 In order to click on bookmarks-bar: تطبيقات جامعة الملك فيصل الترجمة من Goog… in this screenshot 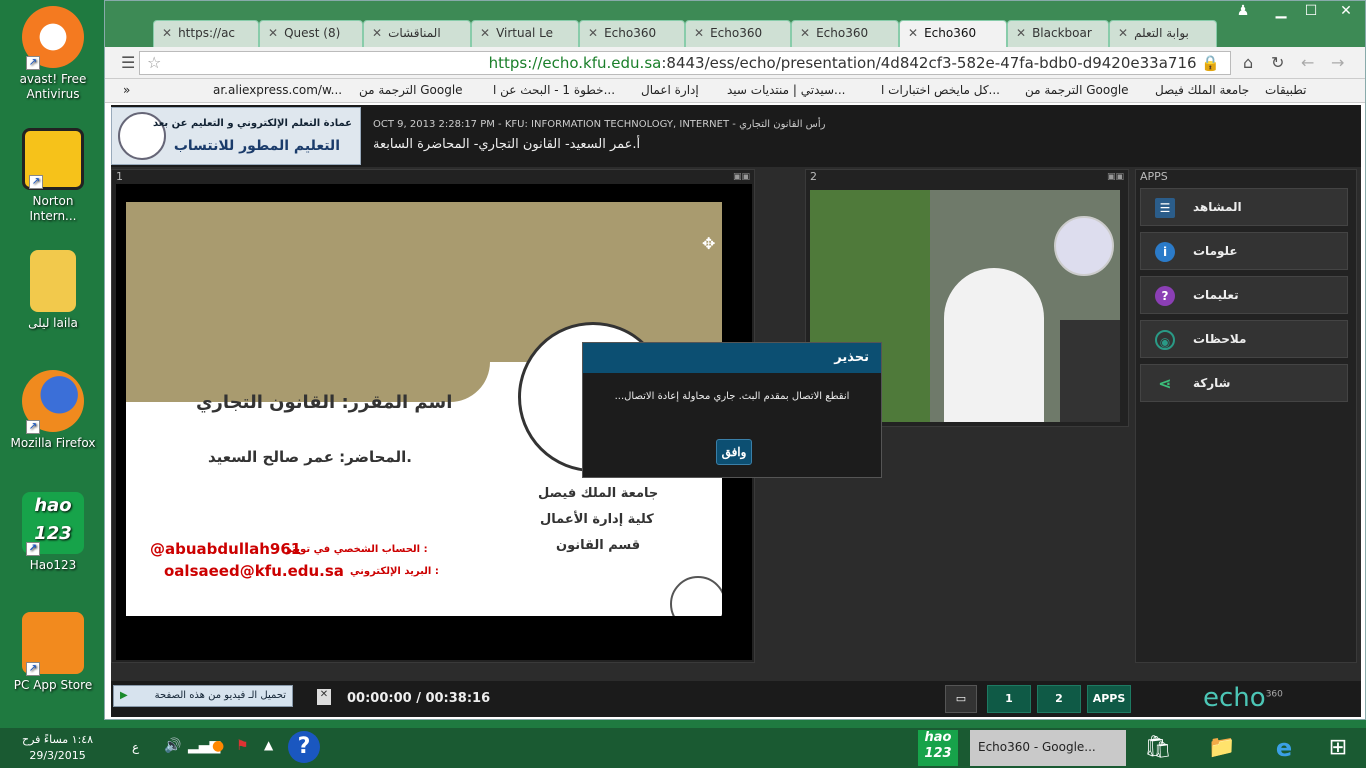, I will do `click(735, 91)`.